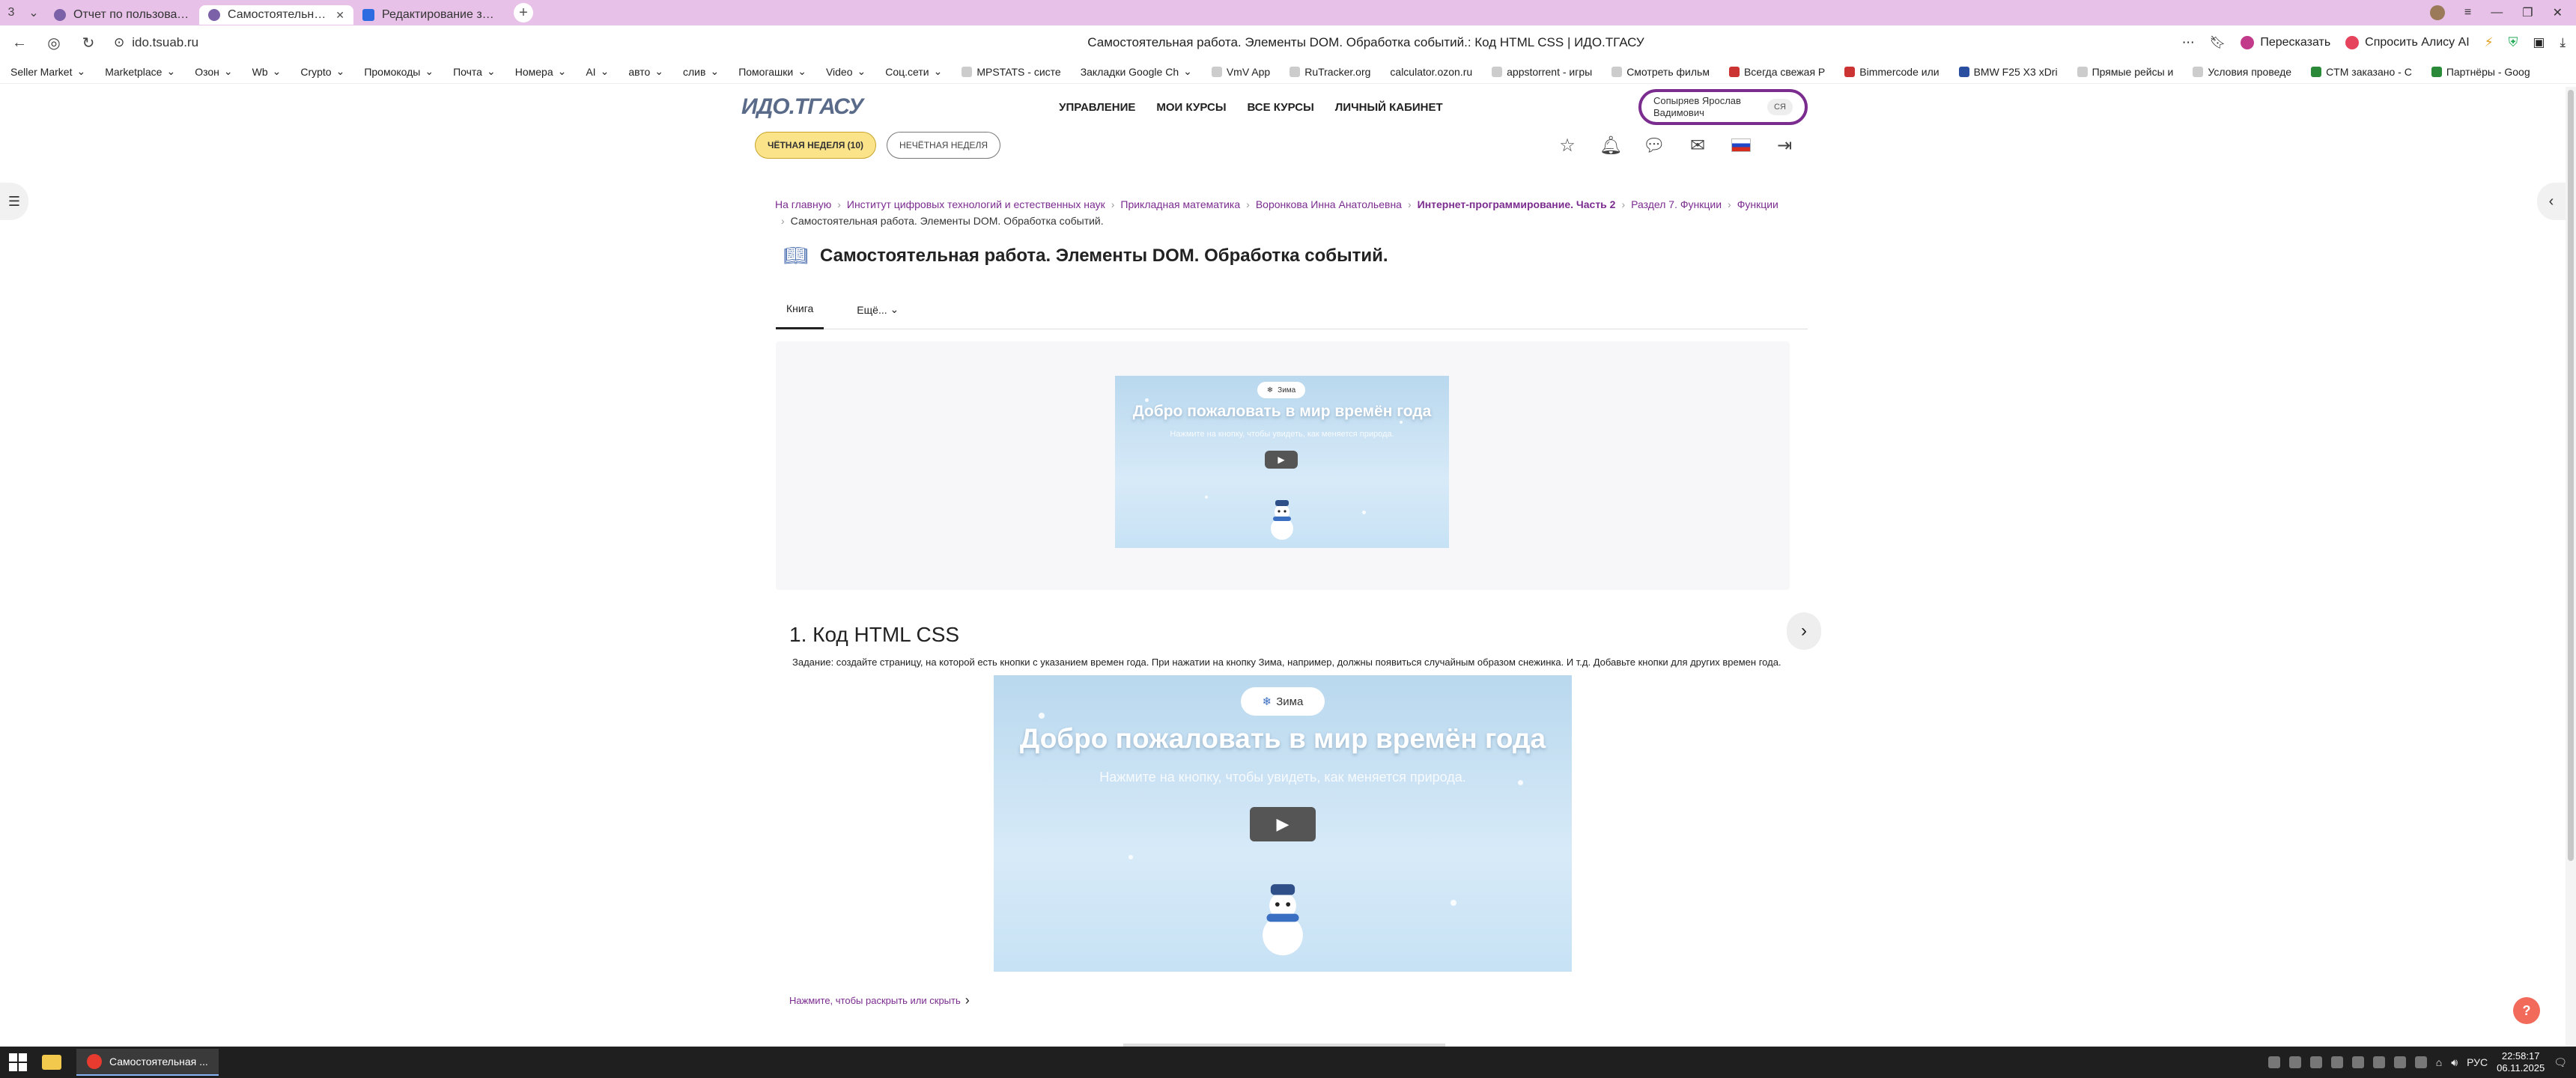 Image resolution: width=2576 pixels, height=1078 pixels. What do you see at coordinates (645, 71) in the screenshot?
I see `bookmark-folder: авто ⌄` at bounding box center [645, 71].